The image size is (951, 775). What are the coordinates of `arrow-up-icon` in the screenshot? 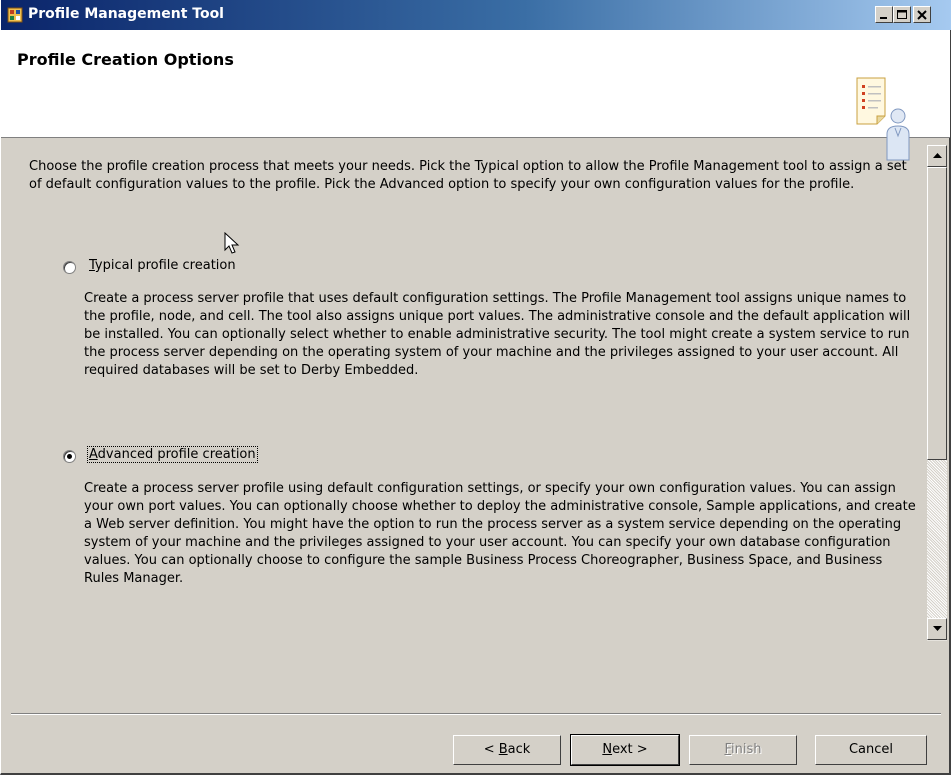 It's located at (937, 155).